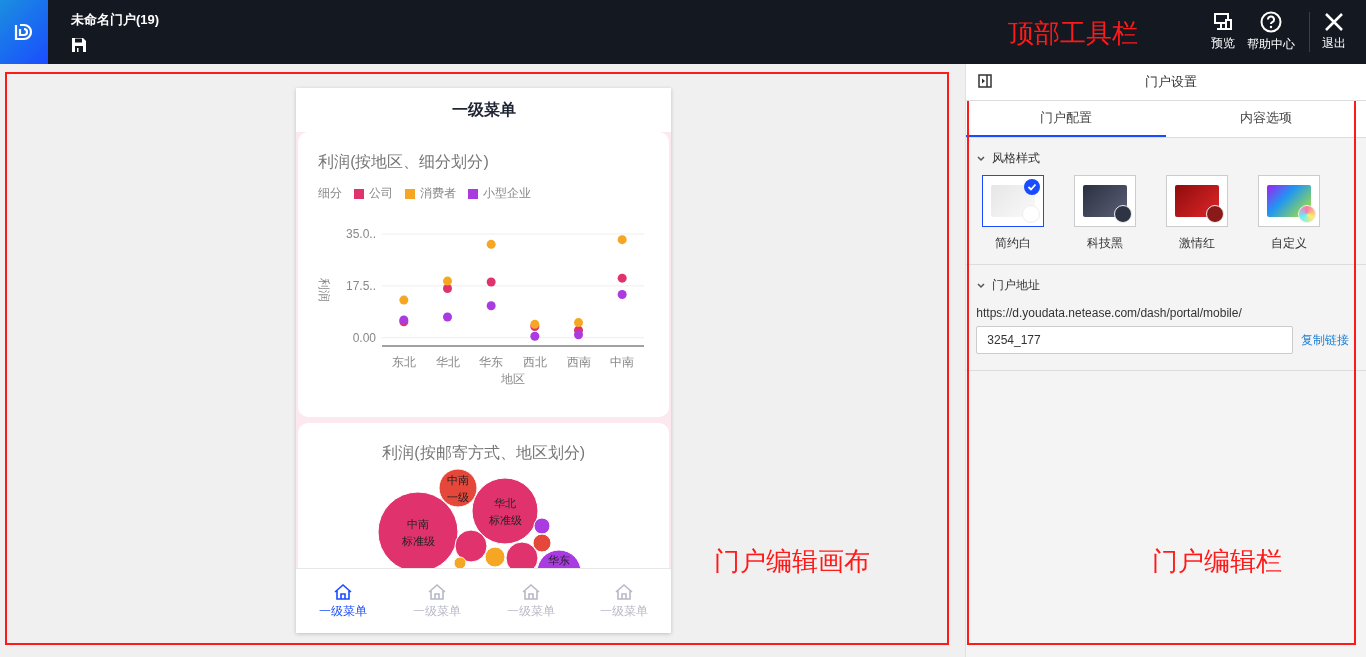 This screenshot has width=1366, height=657. I want to click on axis-tick-label: 华东, so click(491, 362).